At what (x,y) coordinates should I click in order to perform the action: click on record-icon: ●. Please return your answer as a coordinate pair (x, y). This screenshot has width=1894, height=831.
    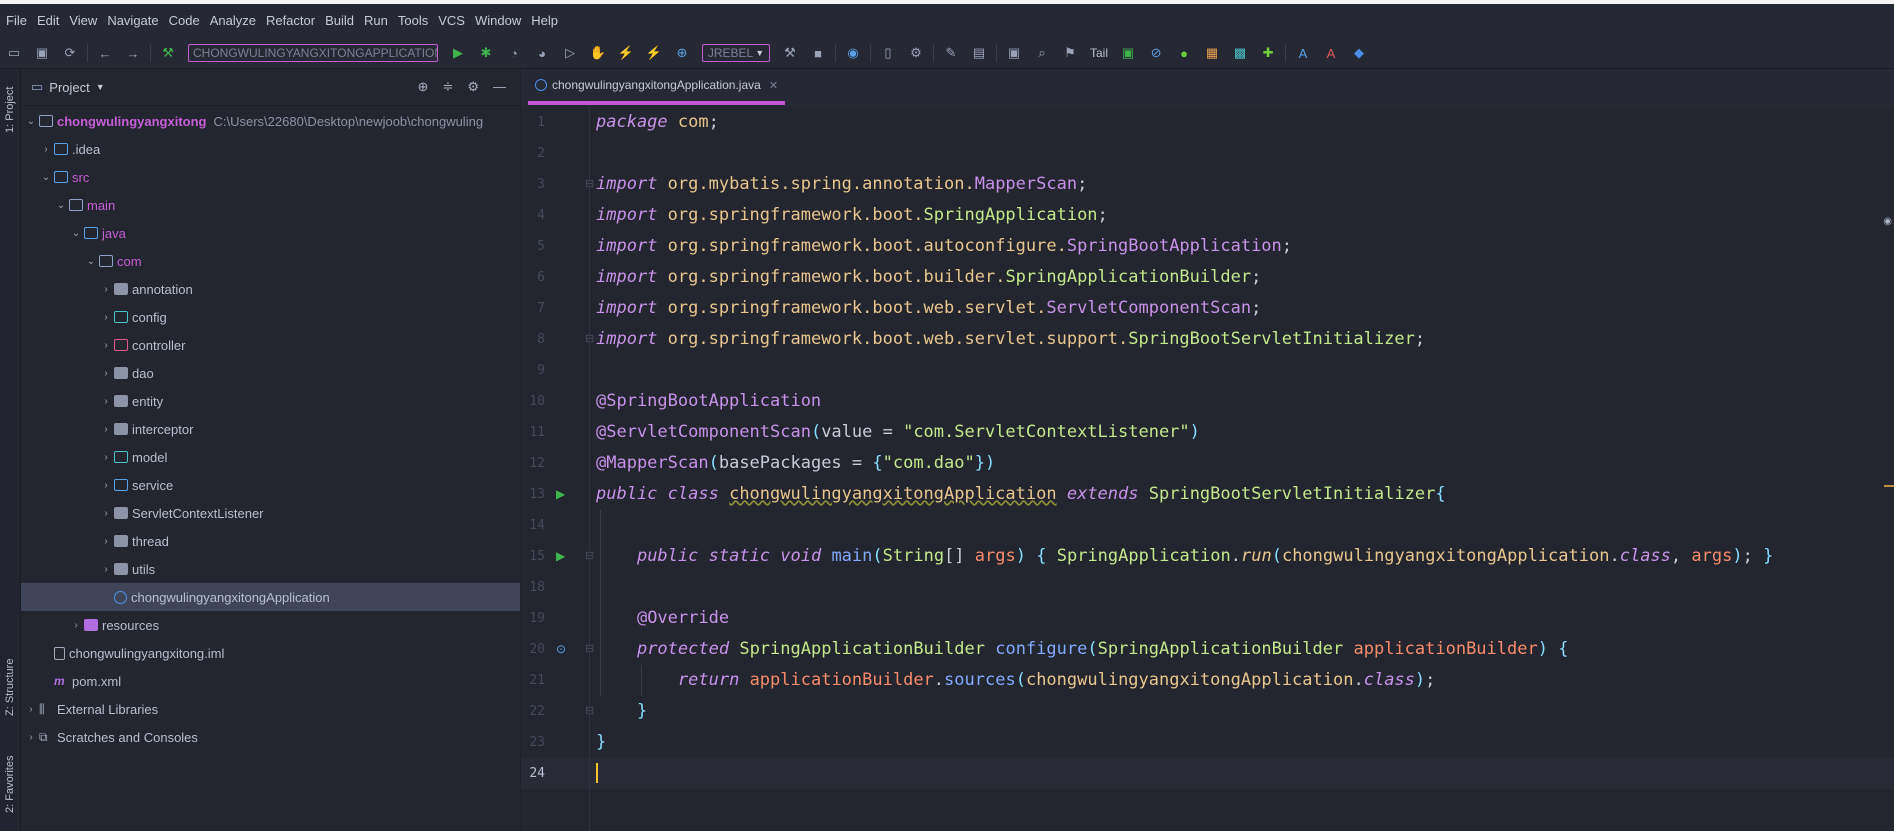
    Looking at the image, I should click on (1184, 53).